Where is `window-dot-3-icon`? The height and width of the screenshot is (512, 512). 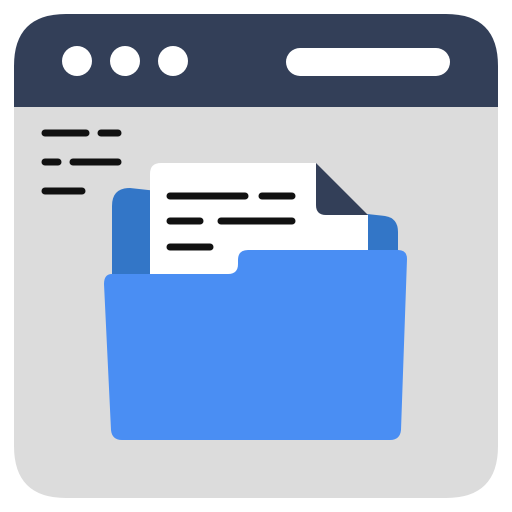 window-dot-3-icon is located at coordinates (173, 61).